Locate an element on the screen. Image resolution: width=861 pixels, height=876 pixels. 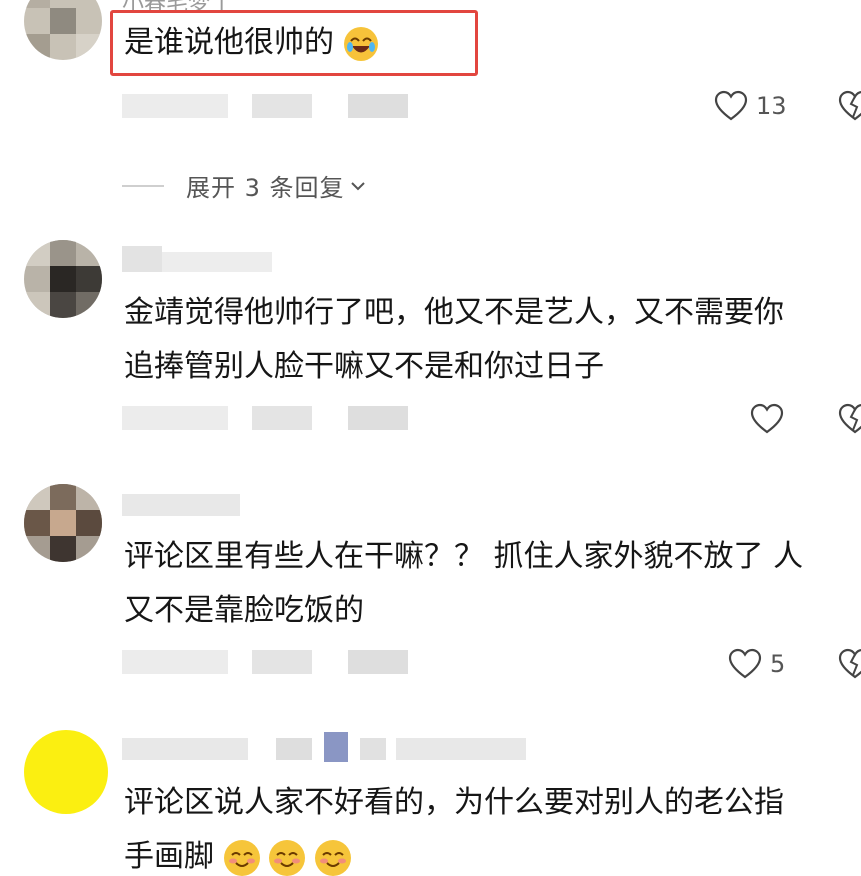
comment-text-content: 手画脚 is located at coordinates (169, 856).